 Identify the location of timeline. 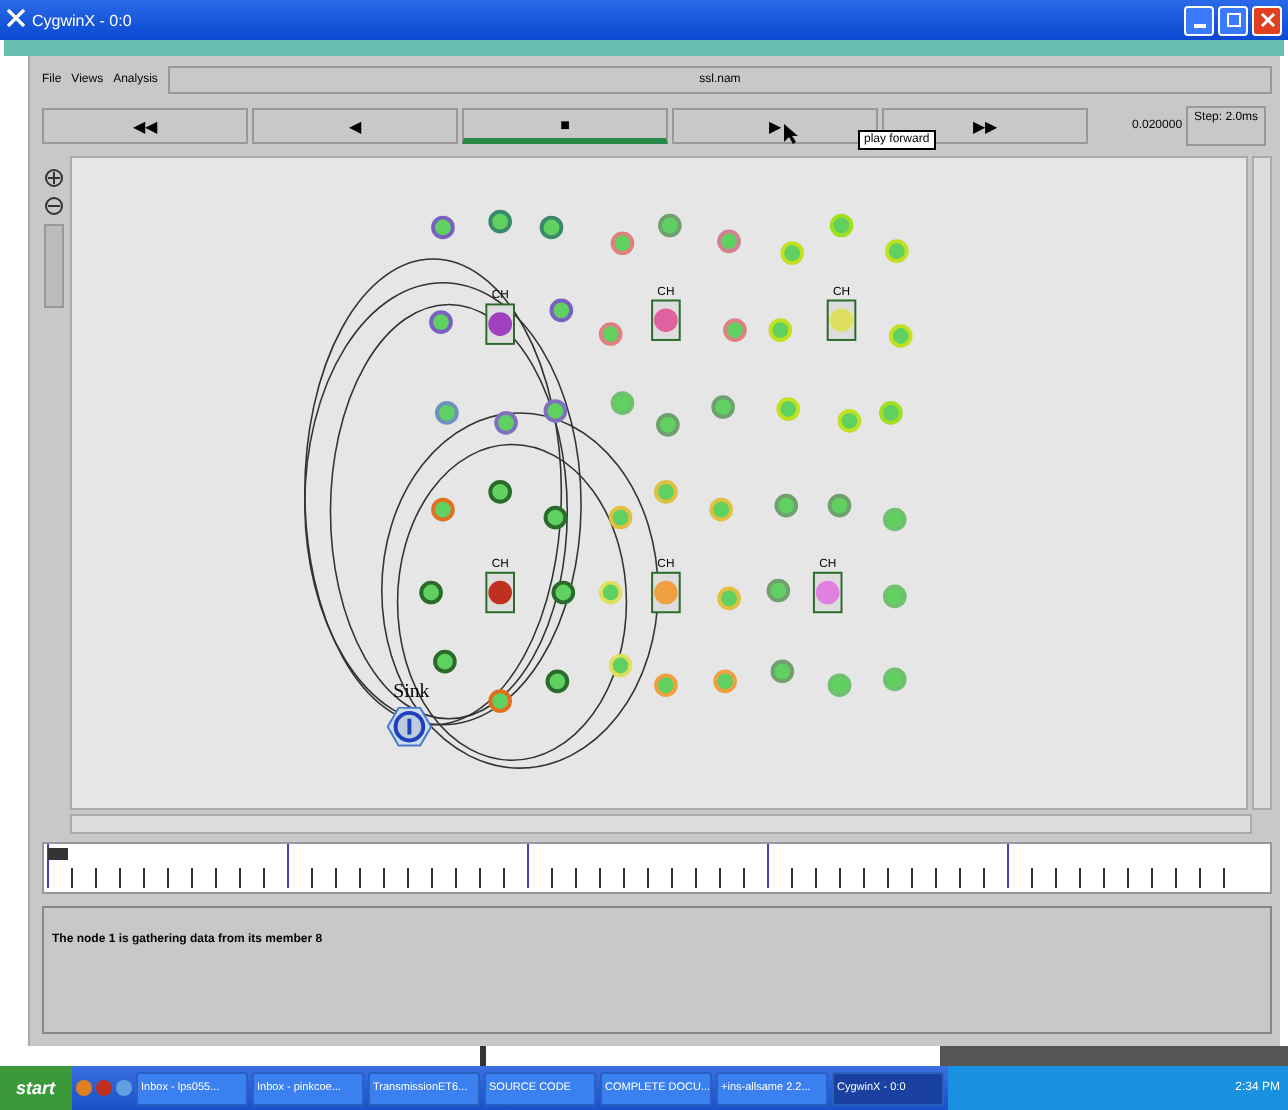
(657, 868).